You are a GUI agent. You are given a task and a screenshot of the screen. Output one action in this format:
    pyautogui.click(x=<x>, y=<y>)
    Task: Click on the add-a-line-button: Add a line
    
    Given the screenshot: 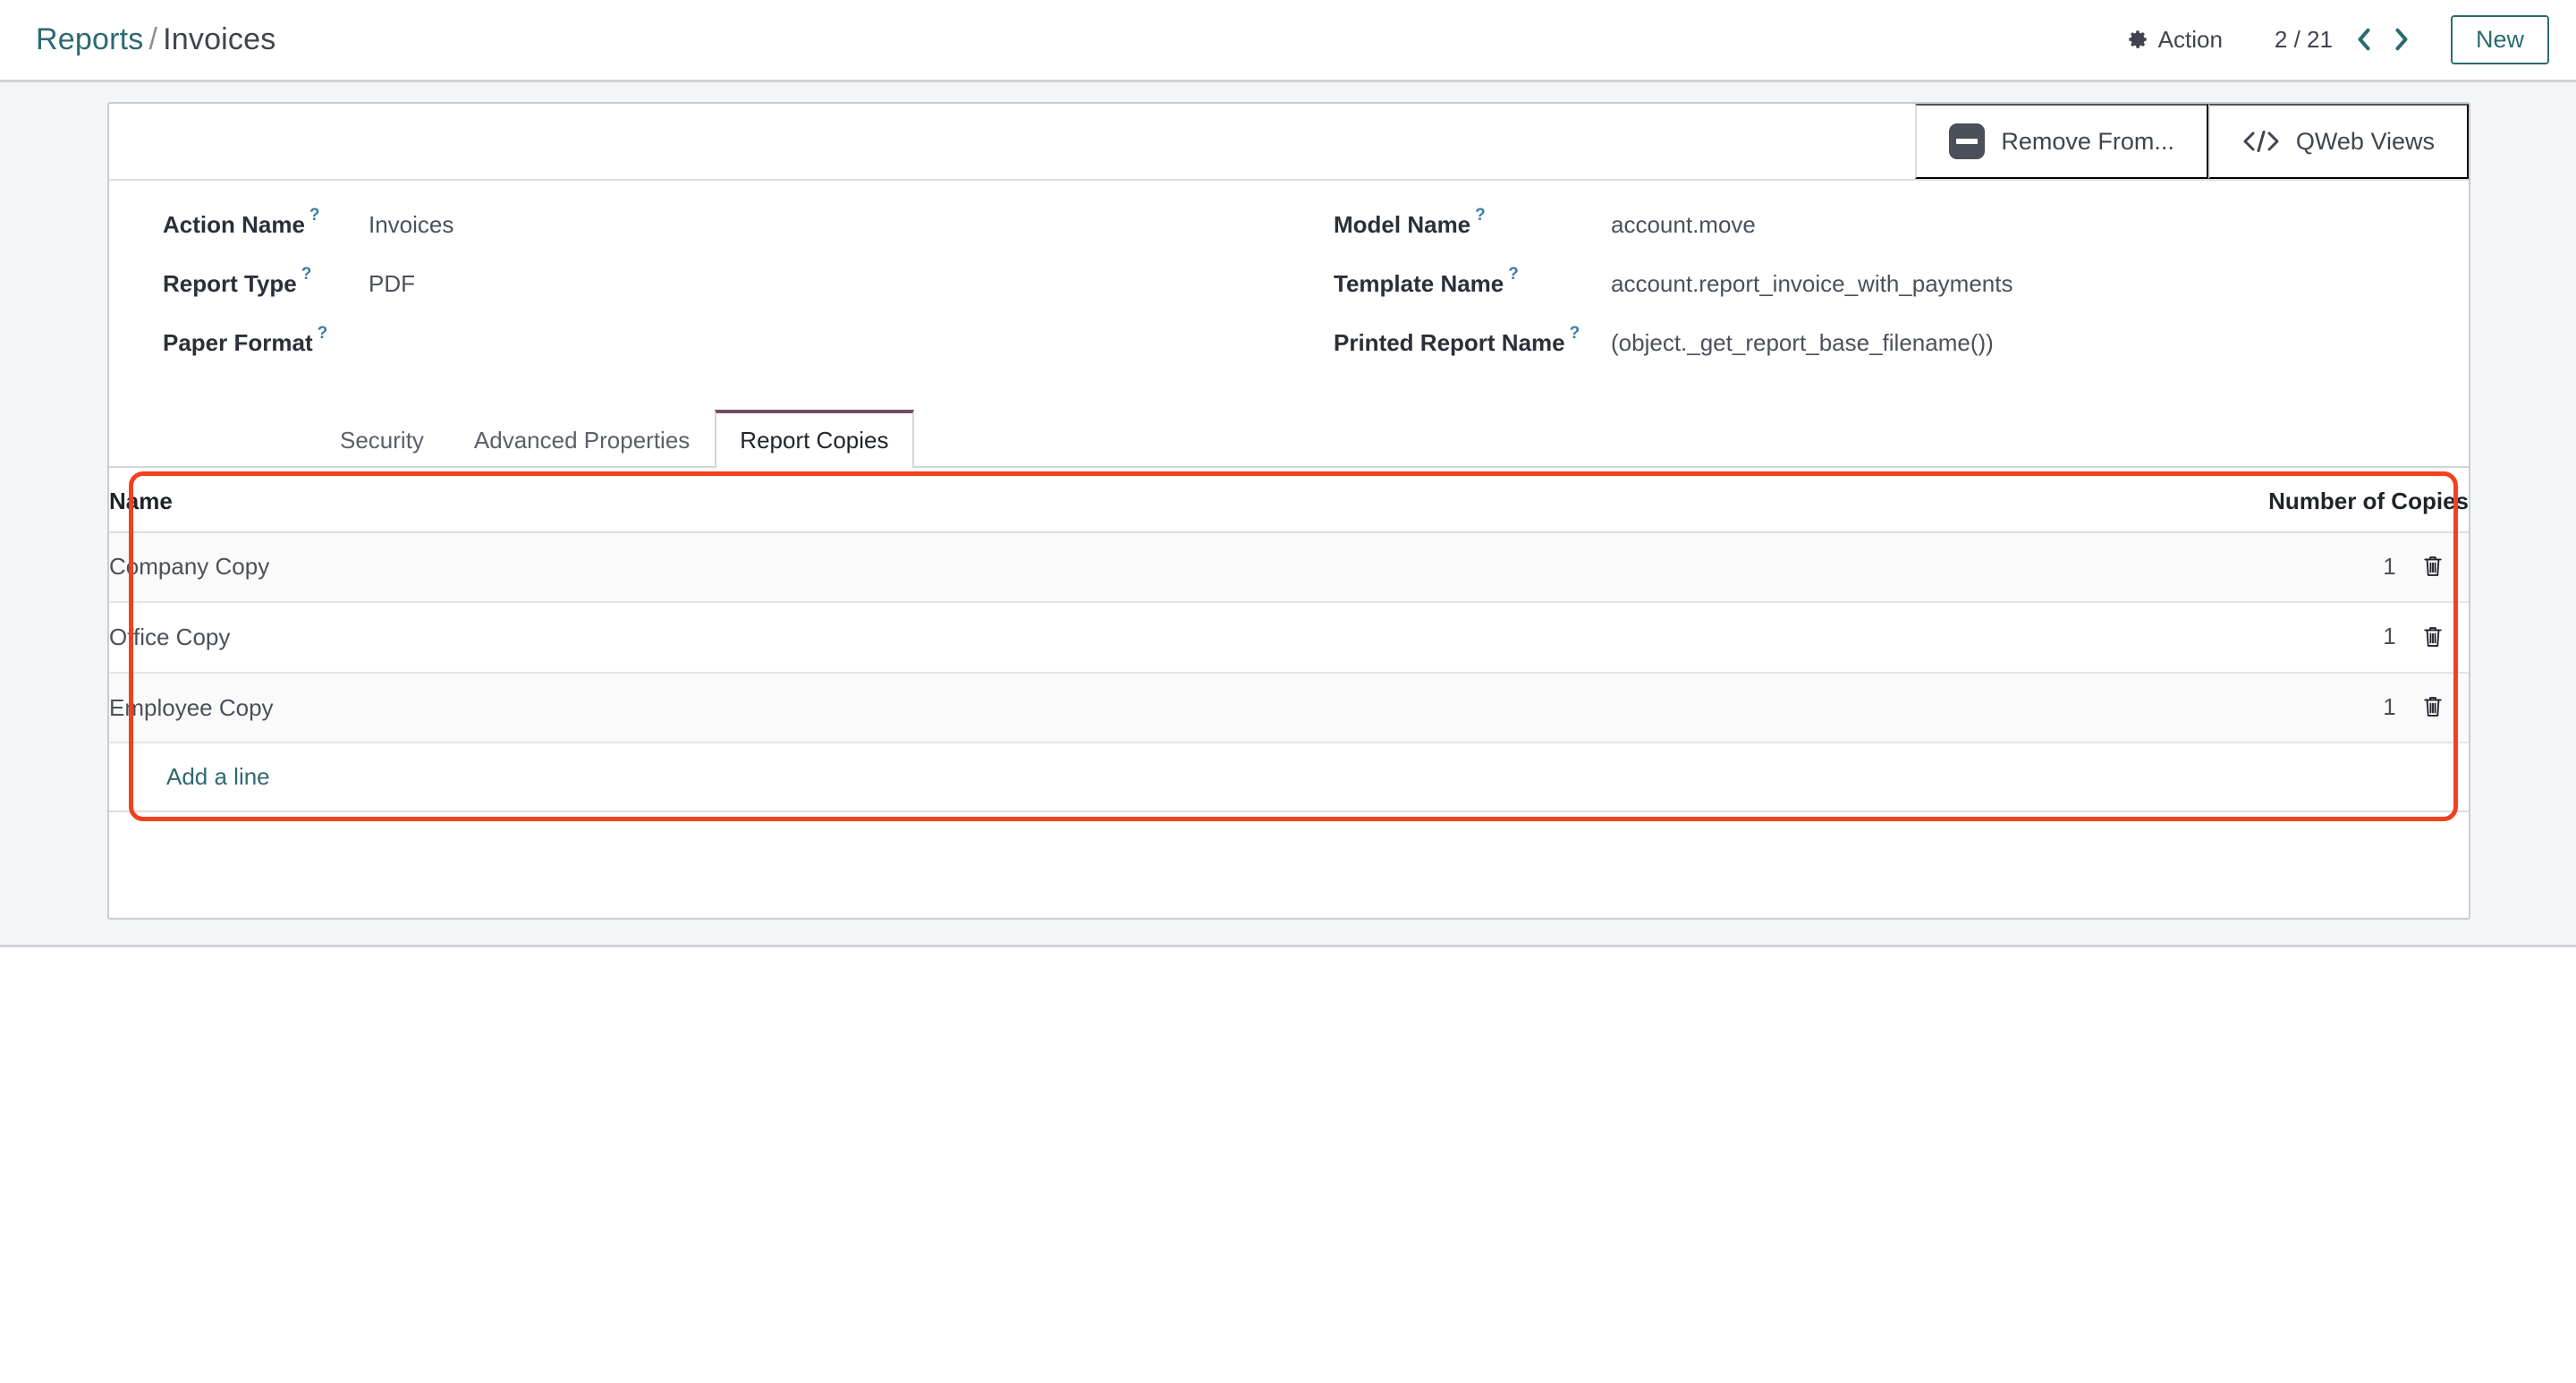 What is the action you would take?
    pyautogui.click(x=189, y=777)
    